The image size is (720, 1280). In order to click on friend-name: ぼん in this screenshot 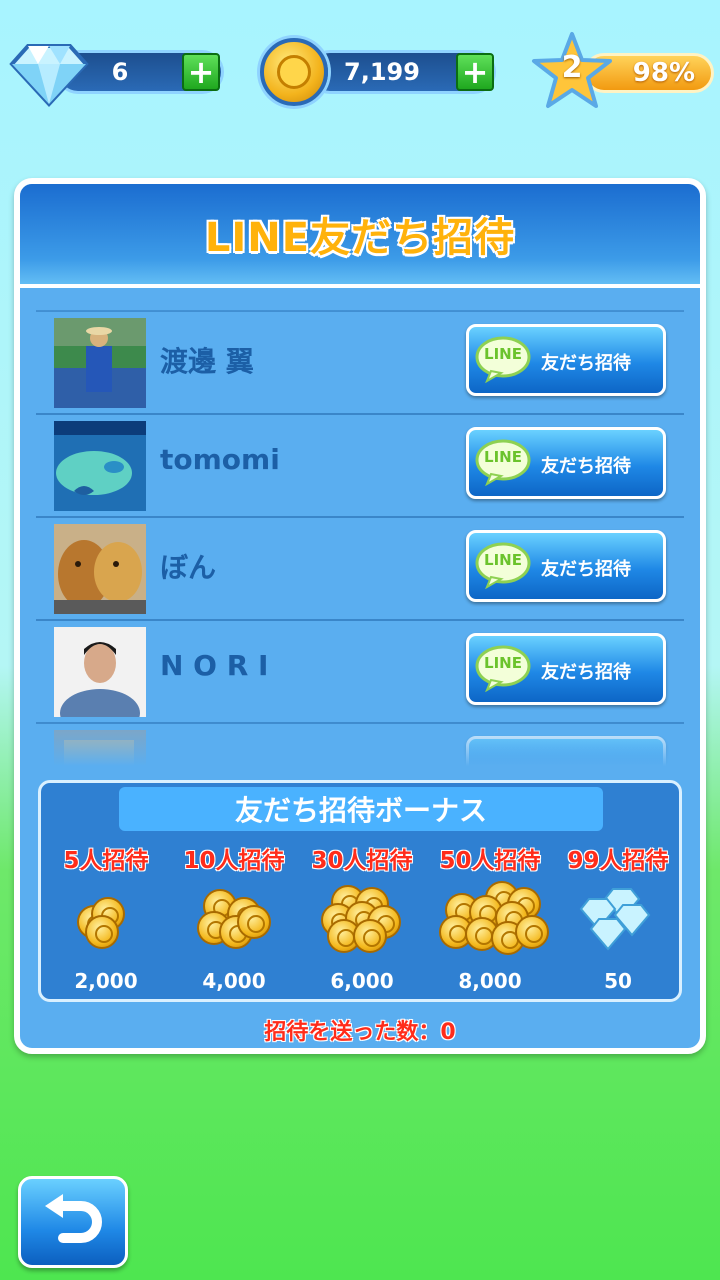, I will do `click(188, 567)`.